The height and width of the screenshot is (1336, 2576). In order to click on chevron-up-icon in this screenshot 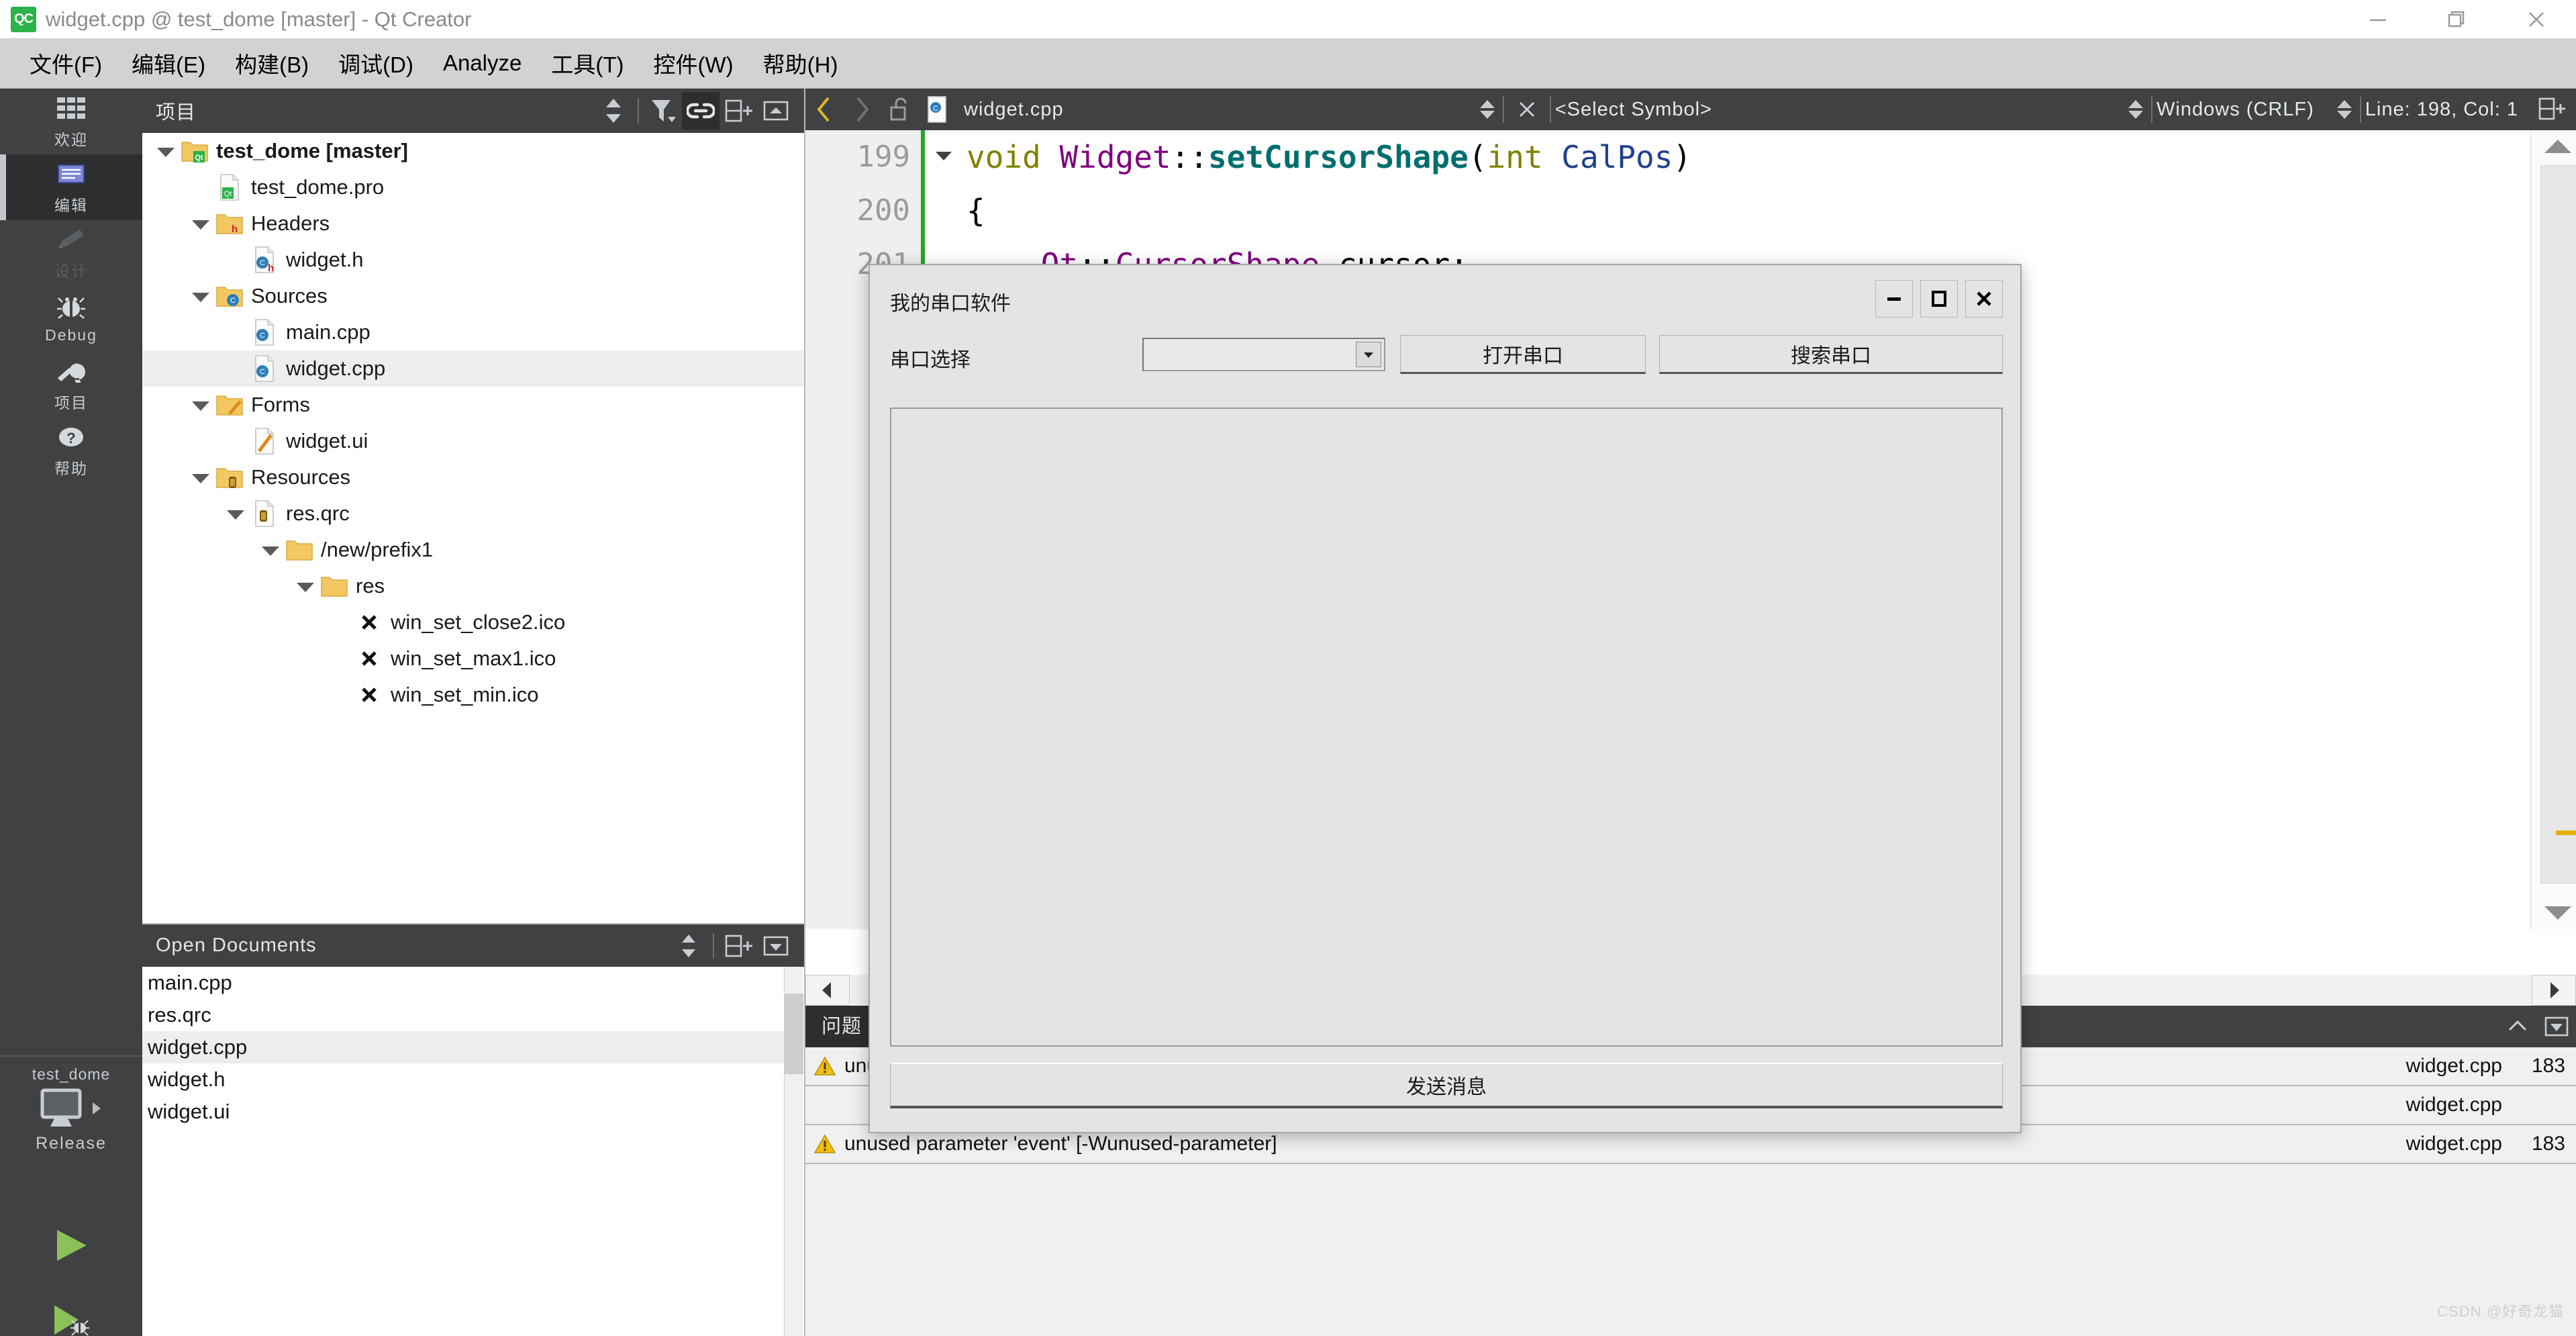, I will do `click(2517, 1026)`.